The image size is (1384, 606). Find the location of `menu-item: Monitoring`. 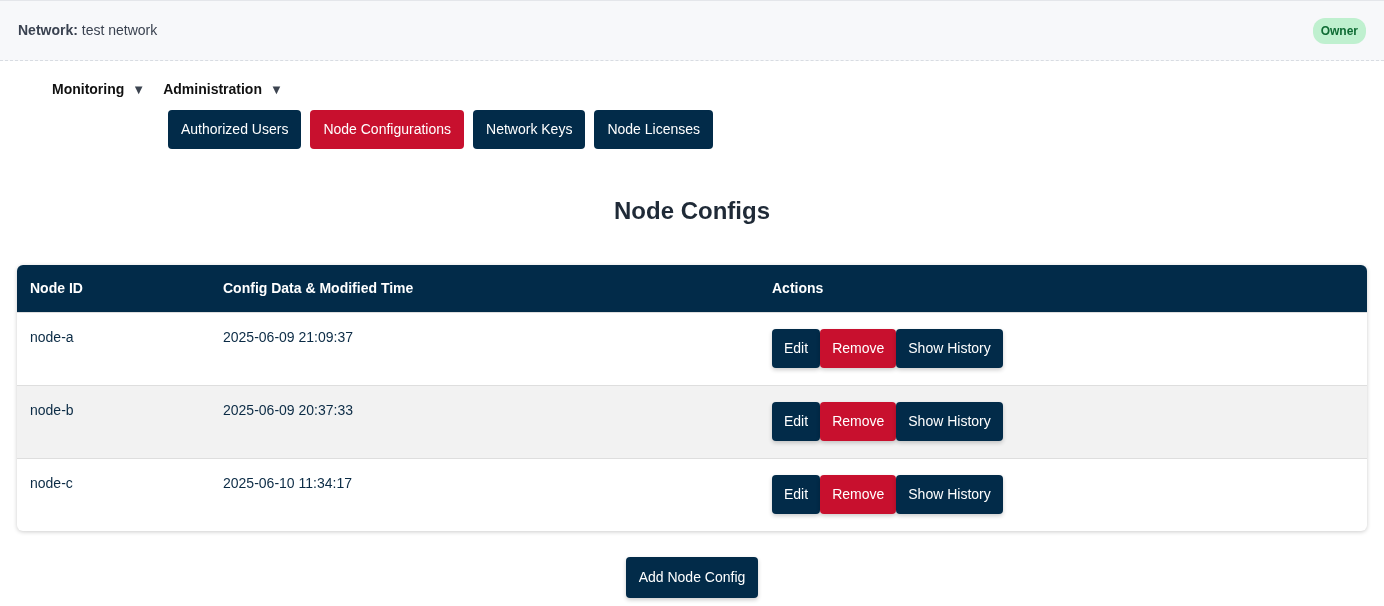

menu-item: Monitoring is located at coordinates (88, 89).